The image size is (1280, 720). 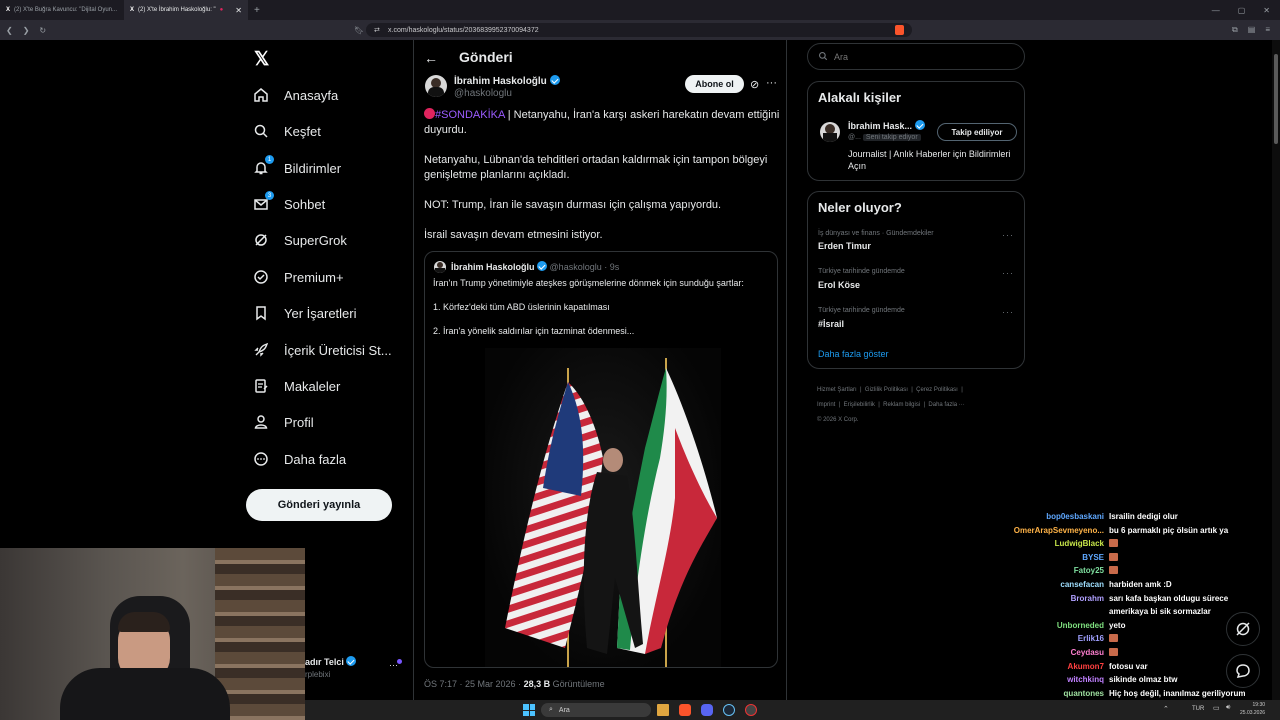 What do you see at coordinates (359, 30) in the screenshot?
I see `bookmark-icon: 🔖︎` at bounding box center [359, 30].